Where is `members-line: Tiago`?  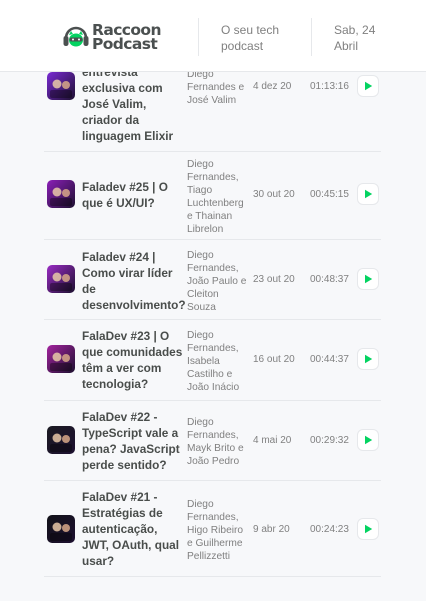
members-line: Tiago is located at coordinates (200, 190).